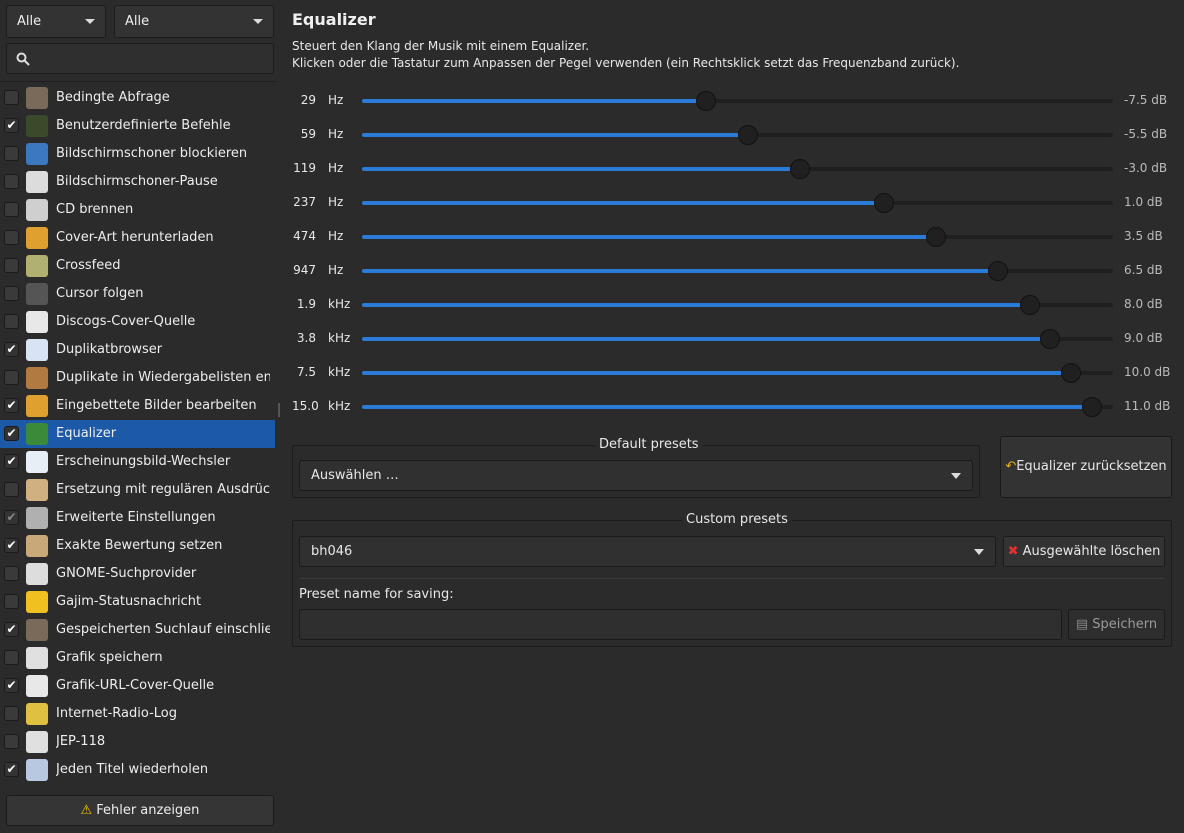 The image size is (1184, 833). I want to click on plugin-list-item: ✔ Exakte Bewertung setzen, so click(137, 546).